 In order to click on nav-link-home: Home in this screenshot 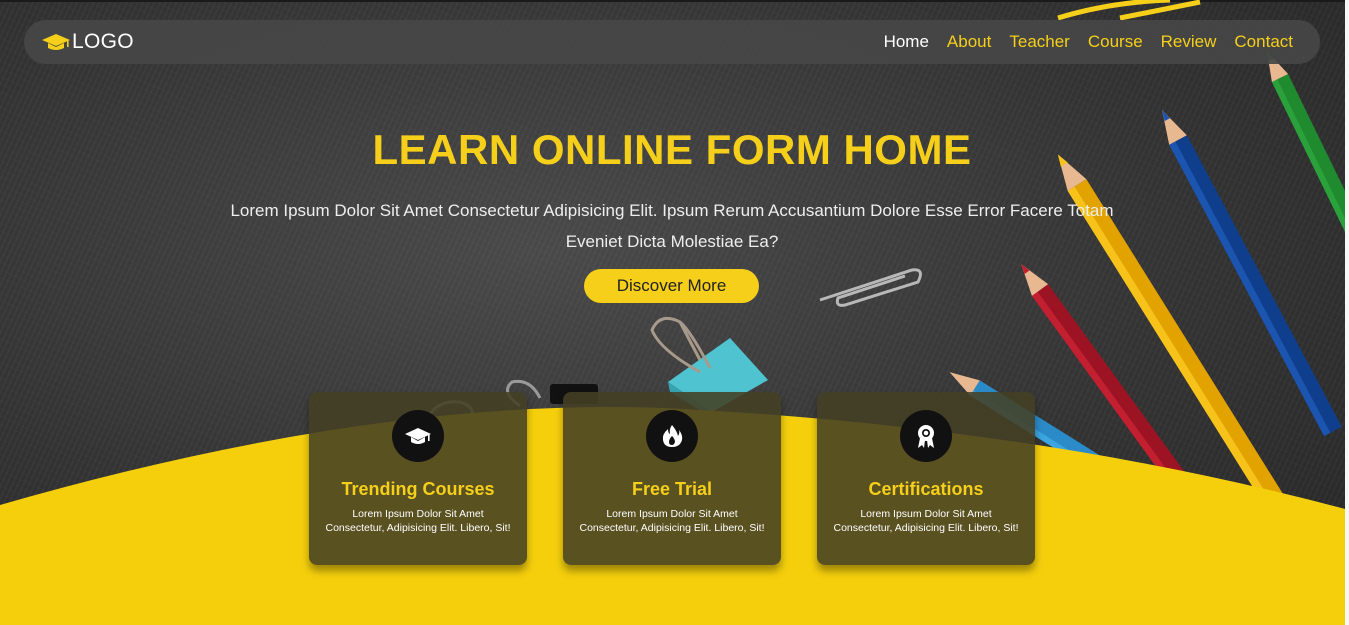, I will do `click(906, 42)`.